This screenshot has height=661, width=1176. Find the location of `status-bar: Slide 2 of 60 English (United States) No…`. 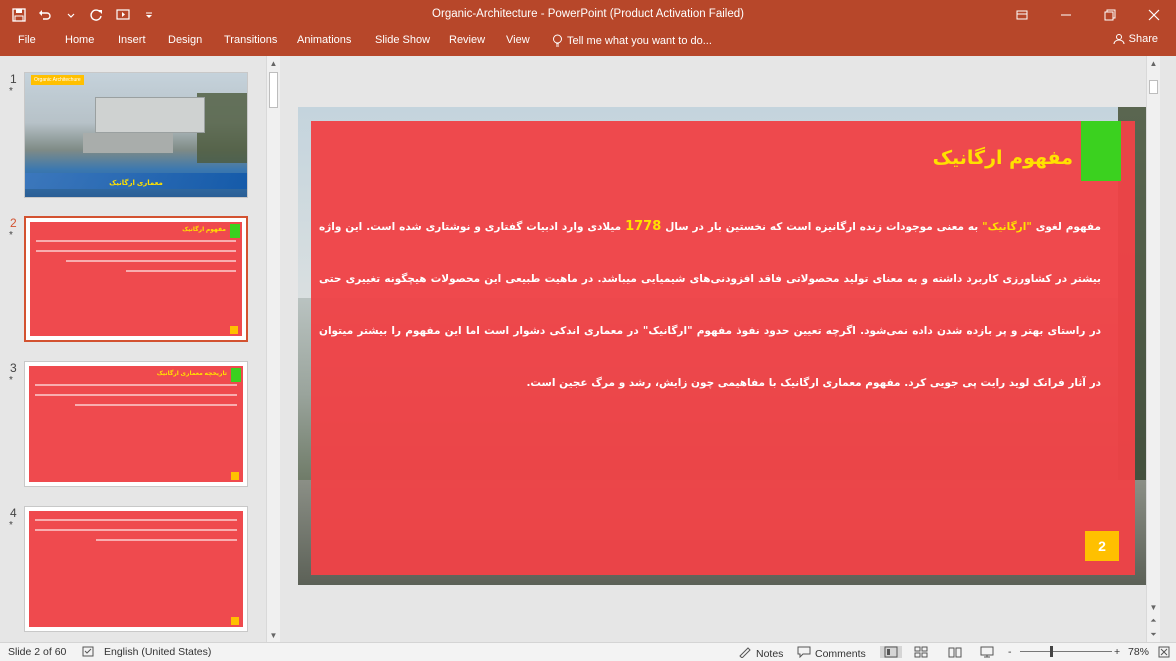

status-bar: Slide 2 of 60 English (United States) No… is located at coordinates (588, 651).